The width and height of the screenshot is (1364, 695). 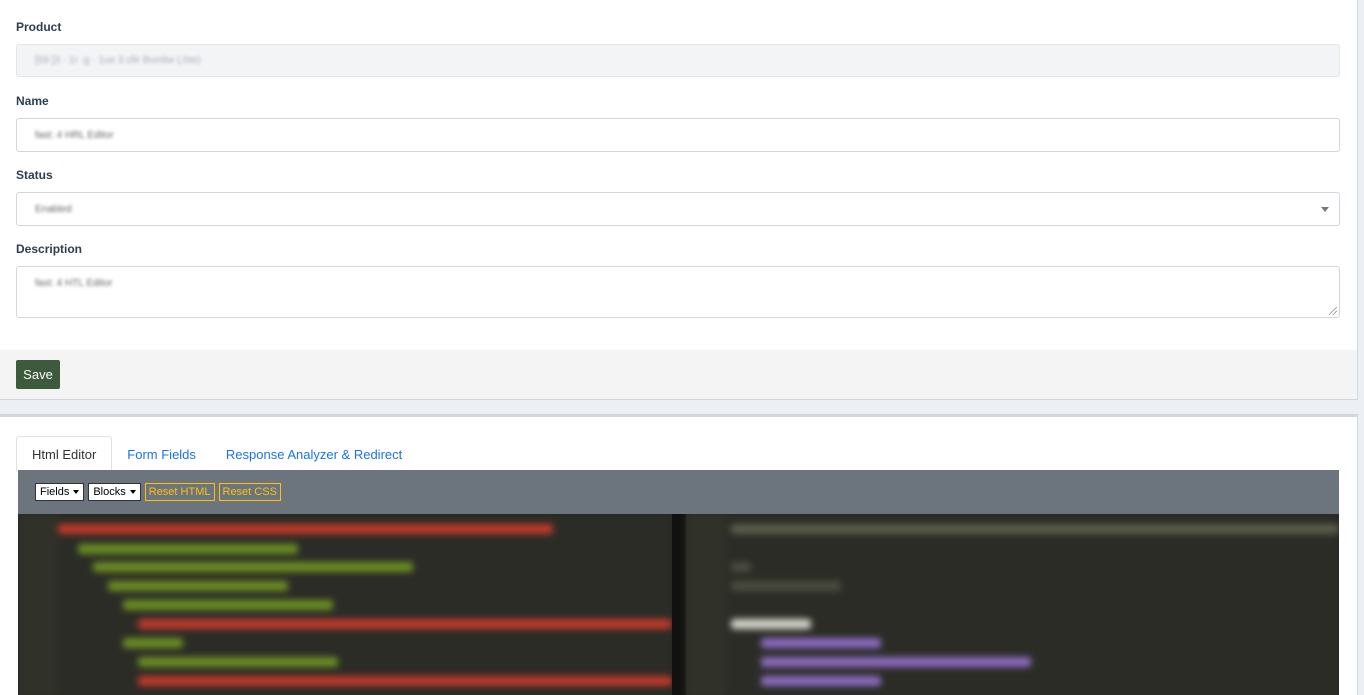 What do you see at coordinates (1012, 604) in the screenshot?
I see `css-code-pane` at bounding box center [1012, 604].